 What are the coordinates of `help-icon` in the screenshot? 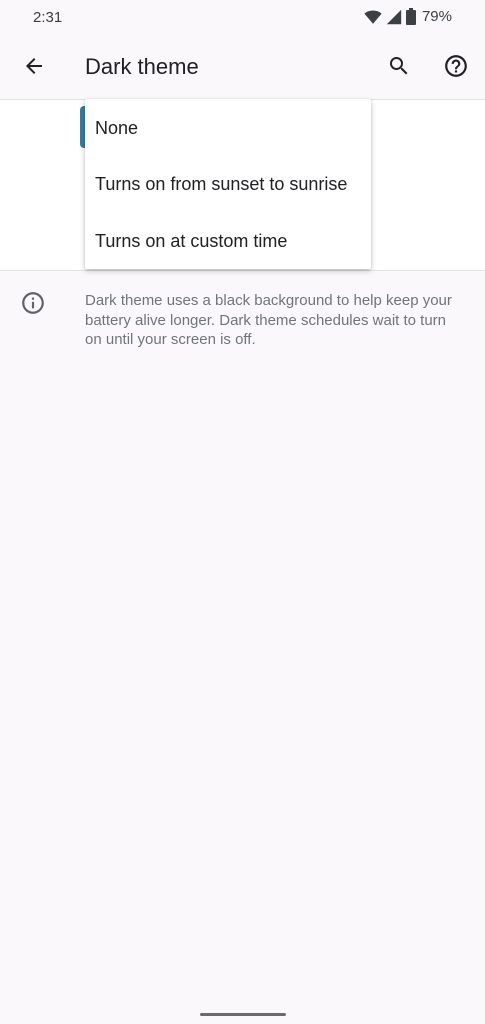 It's located at (456, 68).